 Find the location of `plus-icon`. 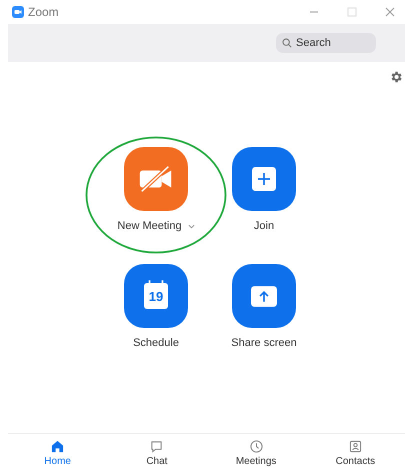

plus-icon is located at coordinates (264, 179).